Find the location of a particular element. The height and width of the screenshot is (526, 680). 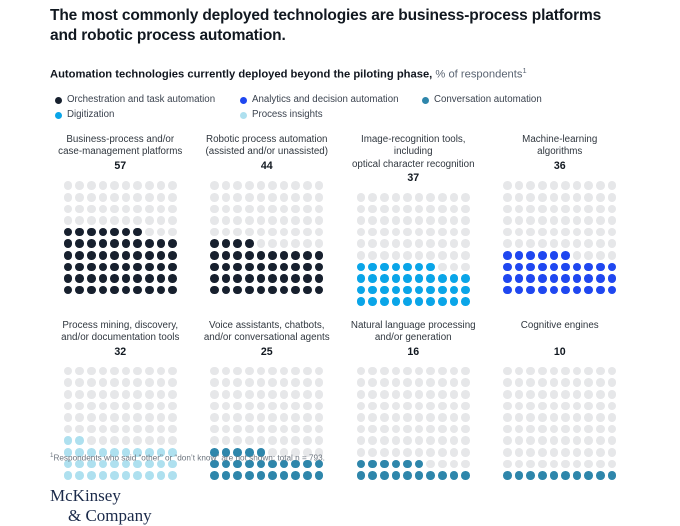

panel-title-line-2: (assisted and/or unassisted) is located at coordinates (267, 152).